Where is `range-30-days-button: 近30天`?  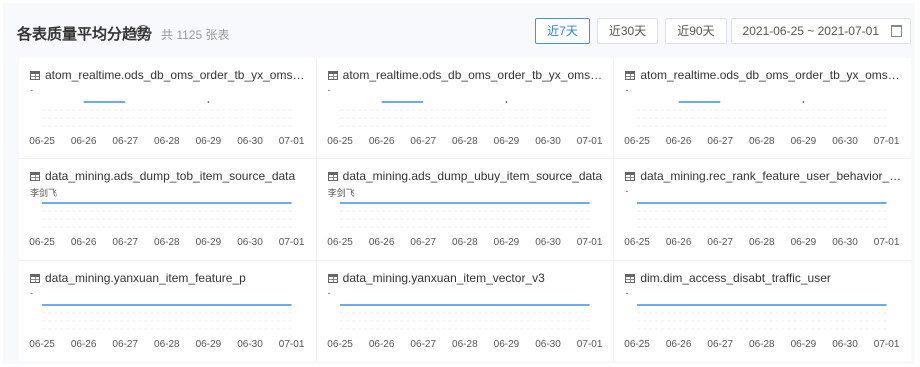 range-30-days-button: 近30天 is located at coordinates (627, 31).